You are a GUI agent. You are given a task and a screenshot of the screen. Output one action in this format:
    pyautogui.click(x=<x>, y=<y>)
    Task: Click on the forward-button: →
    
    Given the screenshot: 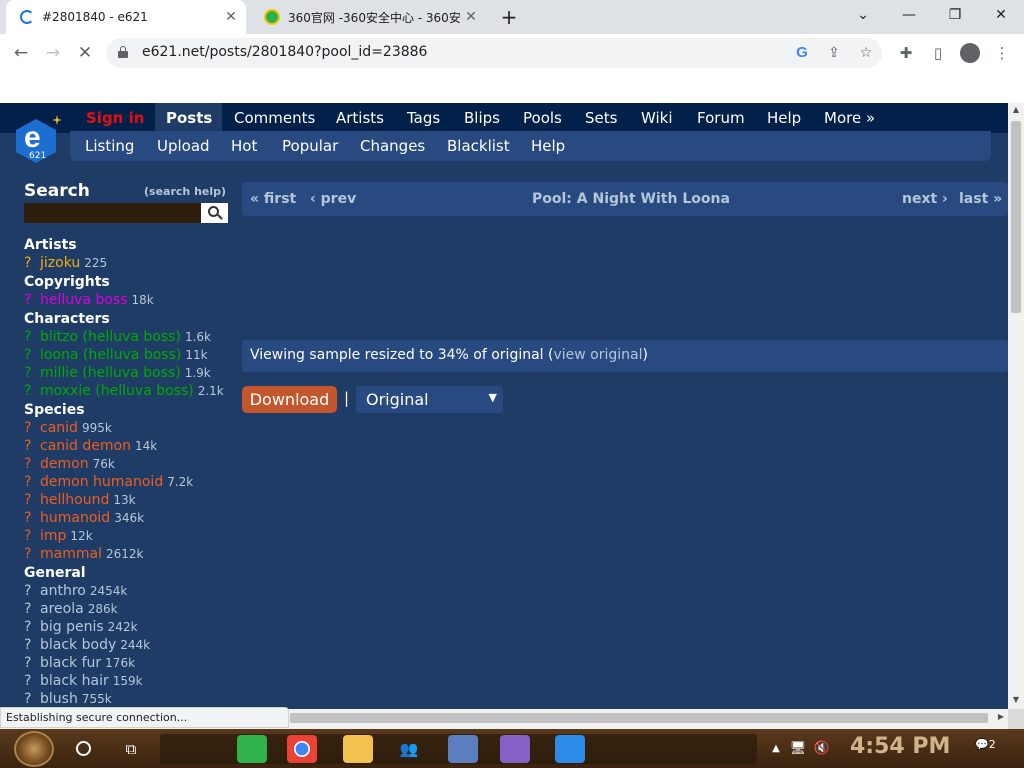 What is the action you would take?
    pyautogui.click(x=53, y=53)
    